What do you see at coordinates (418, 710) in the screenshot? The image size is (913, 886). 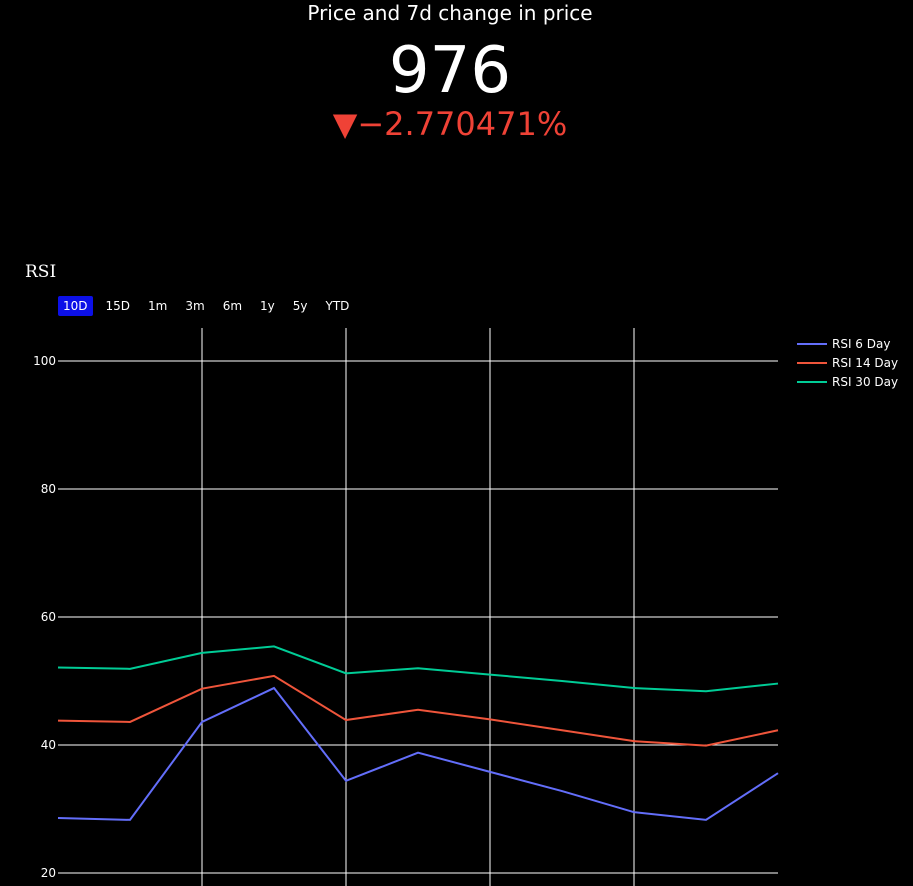 I see `series-line-rsi-14-day` at bounding box center [418, 710].